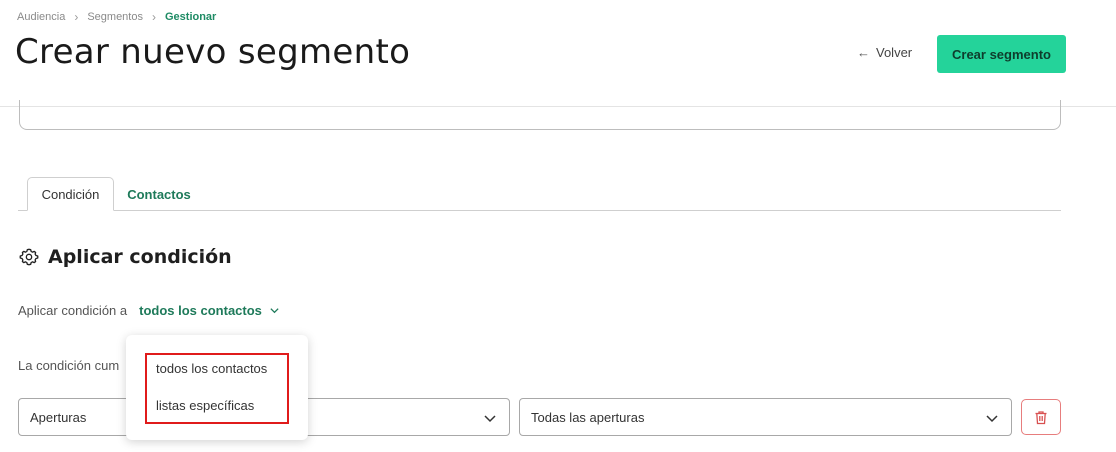 The width and height of the screenshot is (1116, 452). Describe the element at coordinates (765, 417) in the screenshot. I see `scope-select: Todas las aperturas` at that location.